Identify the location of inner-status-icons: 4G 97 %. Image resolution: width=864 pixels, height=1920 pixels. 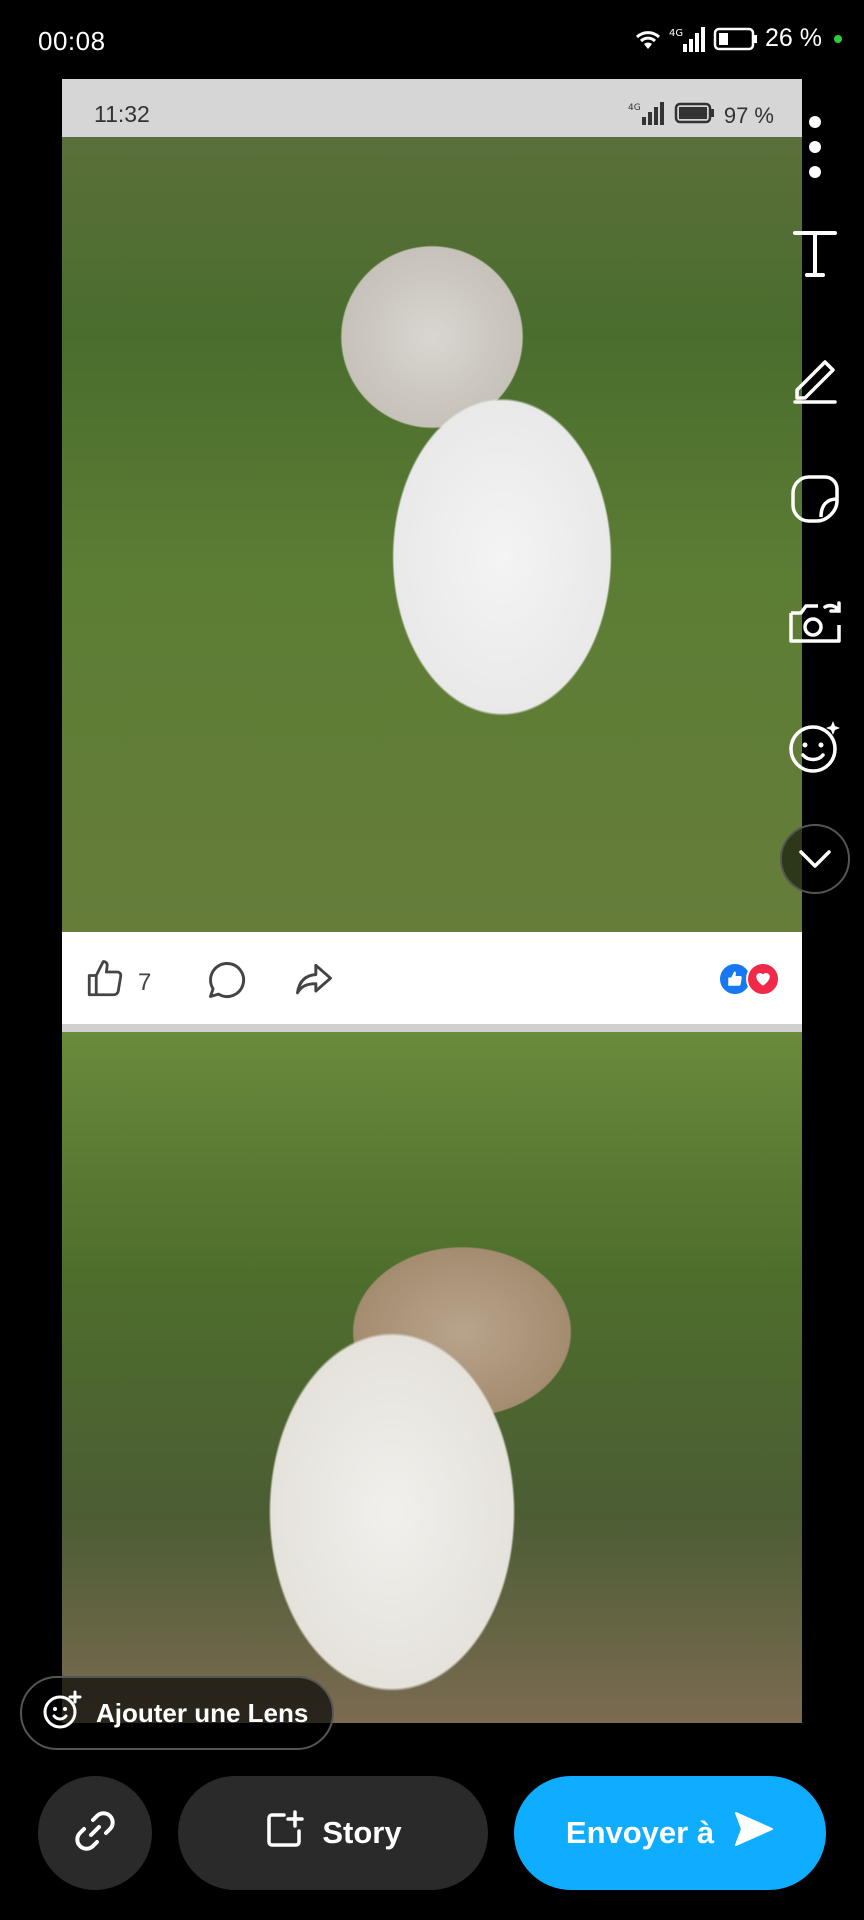
(701, 116).